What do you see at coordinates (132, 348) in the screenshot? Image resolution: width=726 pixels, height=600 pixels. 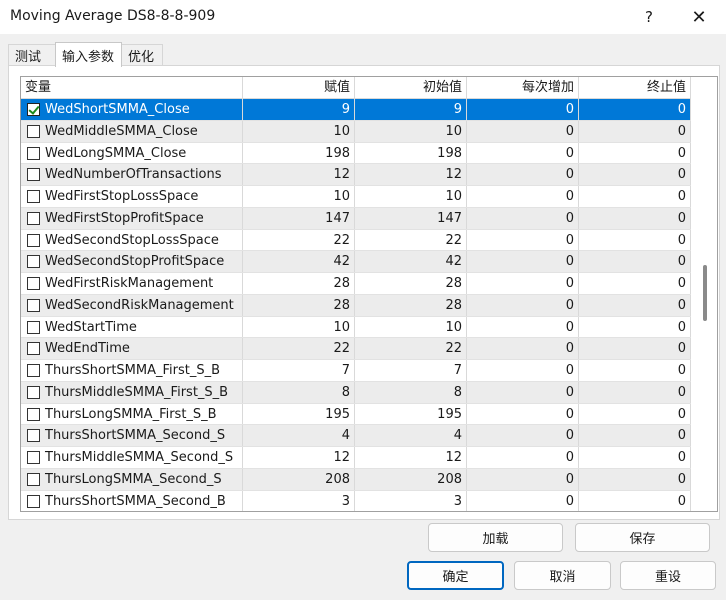 I see `parameter-name-cell: WedEndTime` at bounding box center [132, 348].